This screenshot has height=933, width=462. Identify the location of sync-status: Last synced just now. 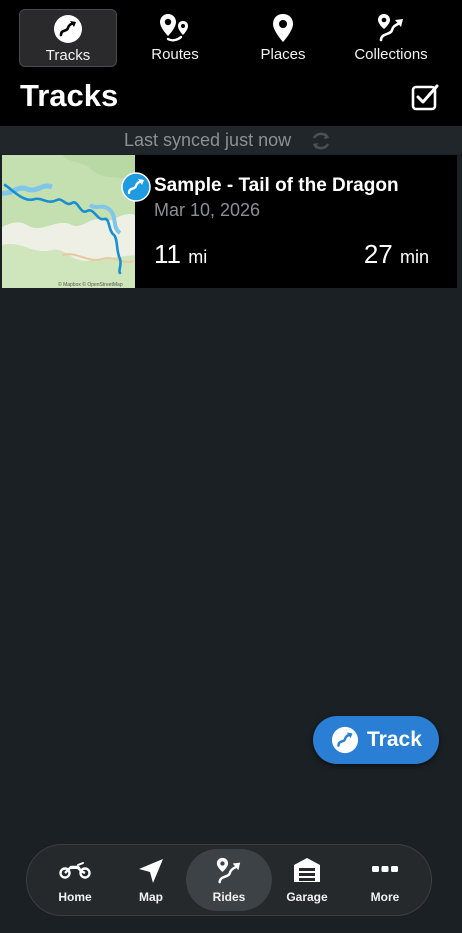
(231, 140).